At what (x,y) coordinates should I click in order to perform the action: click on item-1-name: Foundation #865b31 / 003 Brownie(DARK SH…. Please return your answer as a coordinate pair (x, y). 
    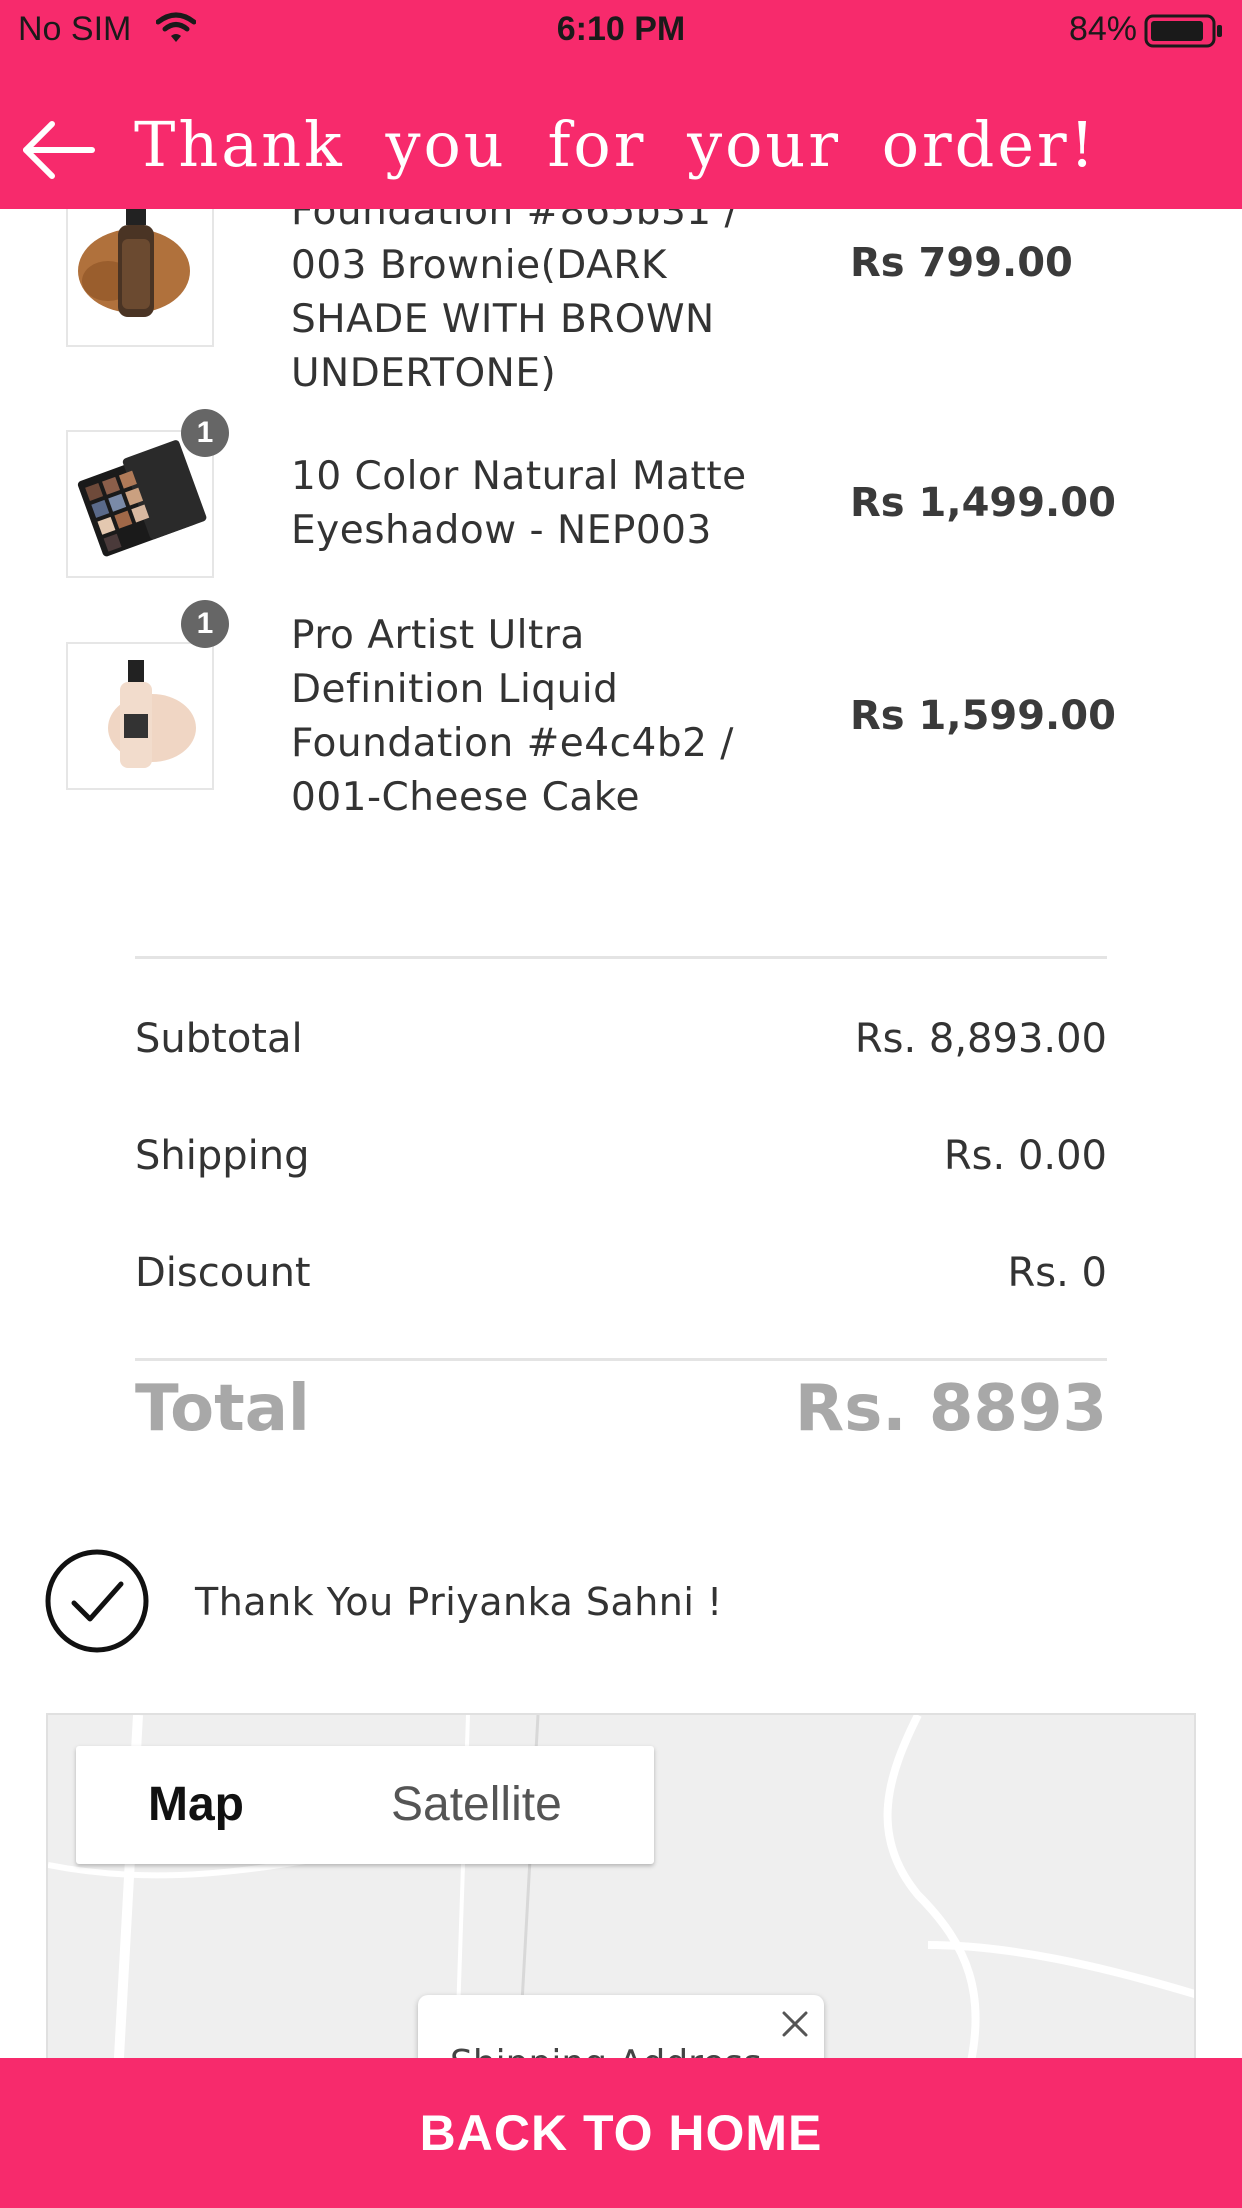
    Looking at the image, I should click on (551, 299).